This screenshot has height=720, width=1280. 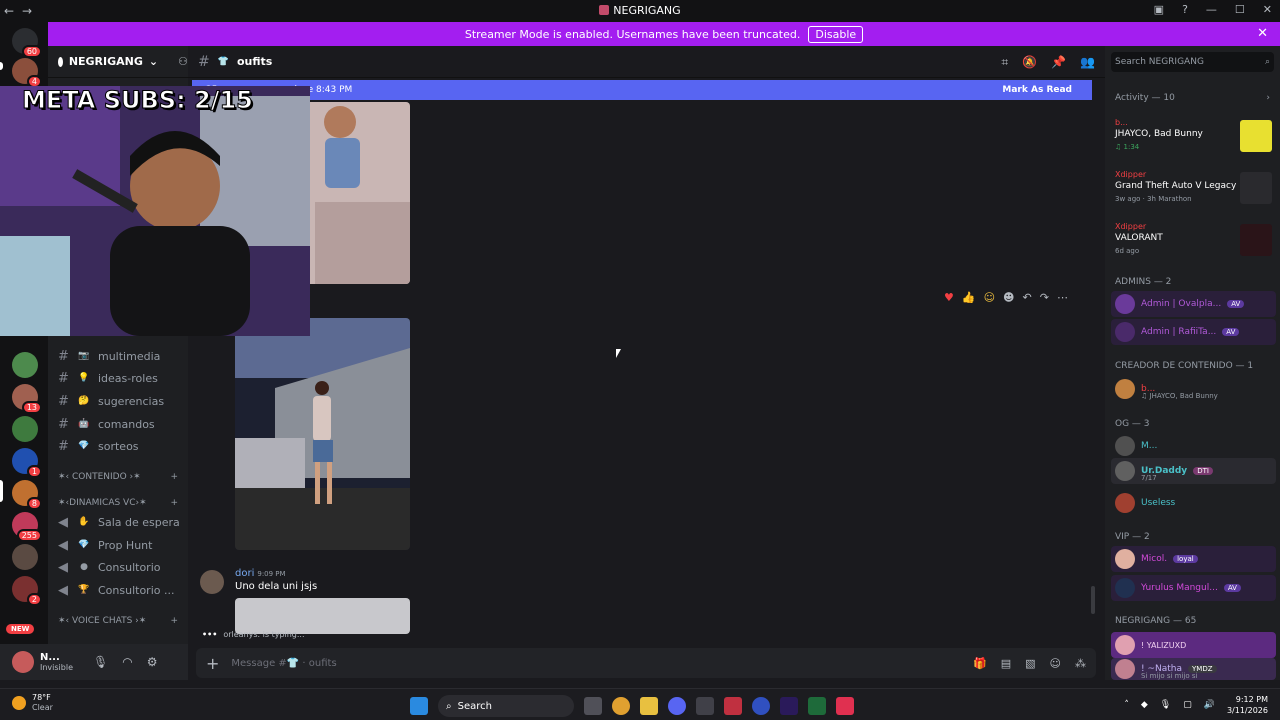 I want to click on new-badge: NEW, so click(x=20, y=629).